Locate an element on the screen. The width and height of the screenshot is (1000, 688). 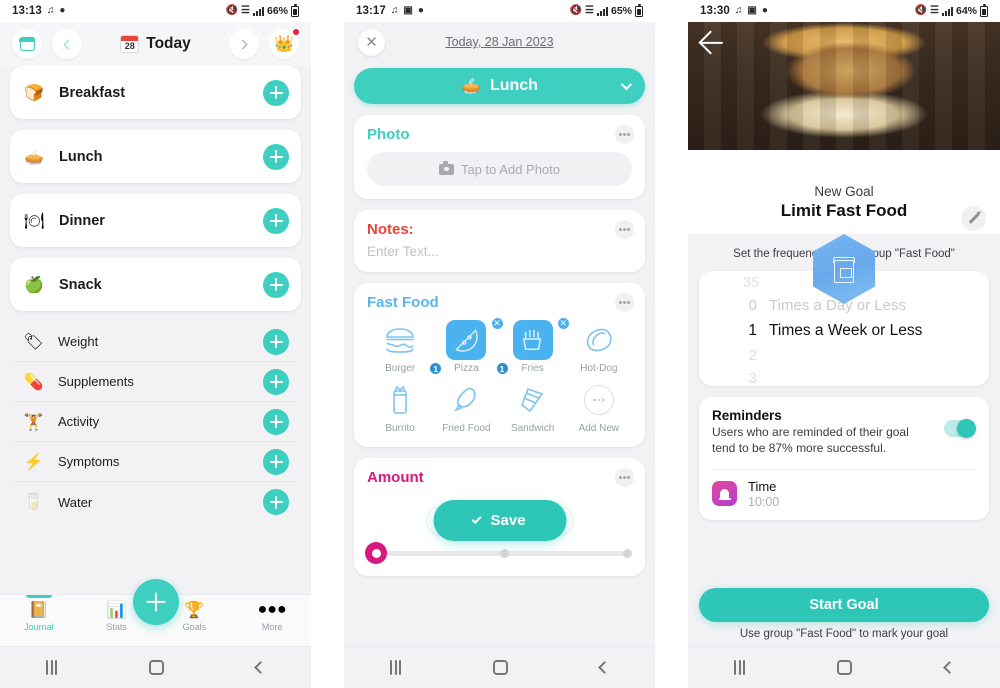
add-symptoms-button is located at coordinates (276, 461).